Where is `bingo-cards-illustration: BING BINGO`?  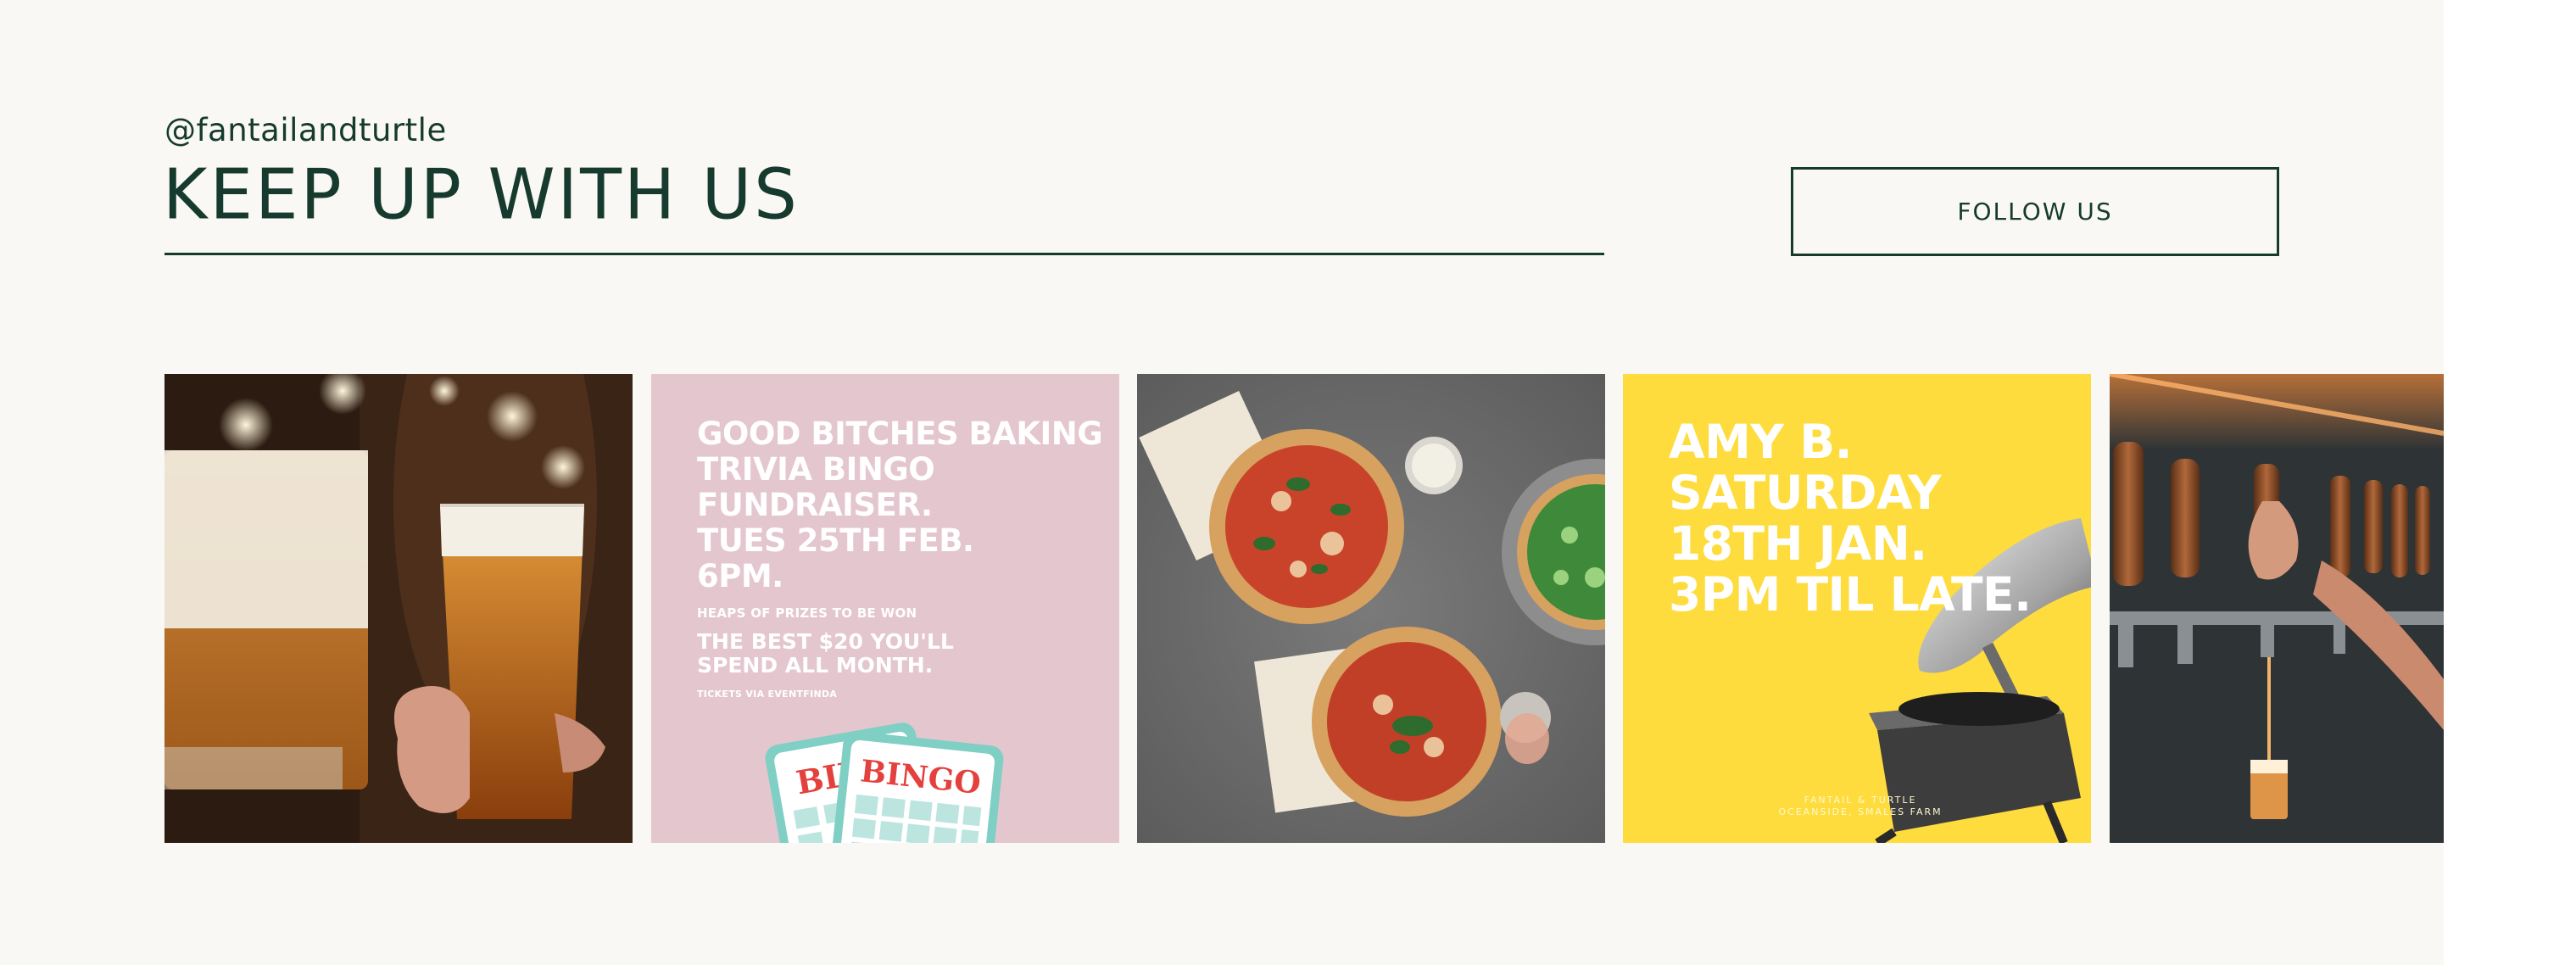 bingo-cards-illustration: BING BINGO is located at coordinates (884, 783).